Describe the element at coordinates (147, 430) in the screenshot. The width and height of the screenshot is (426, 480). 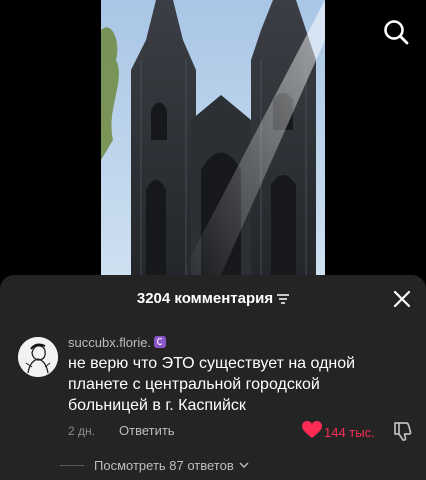
I see `reply-button: Ответить` at that location.